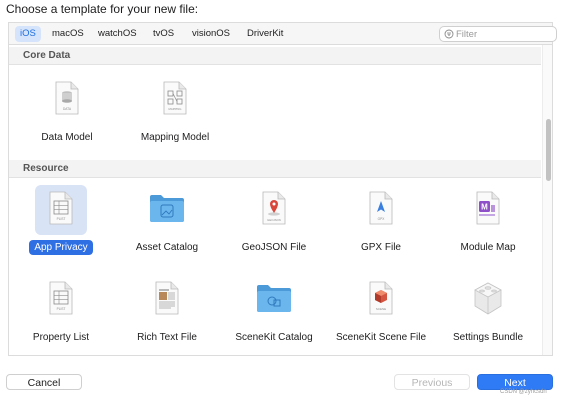  I want to click on template-label: GPX File, so click(380, 247).